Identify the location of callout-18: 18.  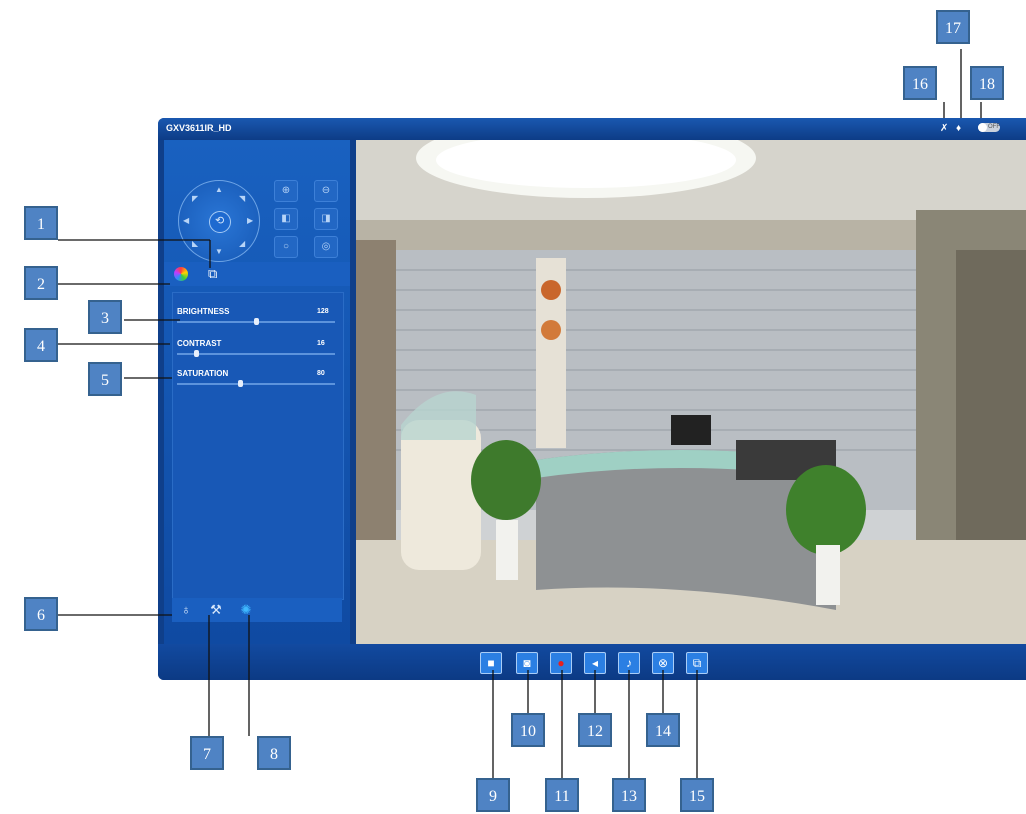
(987, 83).